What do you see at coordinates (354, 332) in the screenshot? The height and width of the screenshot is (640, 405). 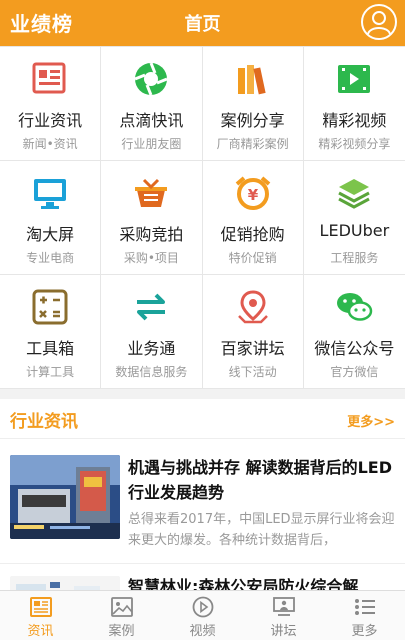 I see `grid-item-wechat: 微信公众号 官方微信` at bounding box center [354, 332].